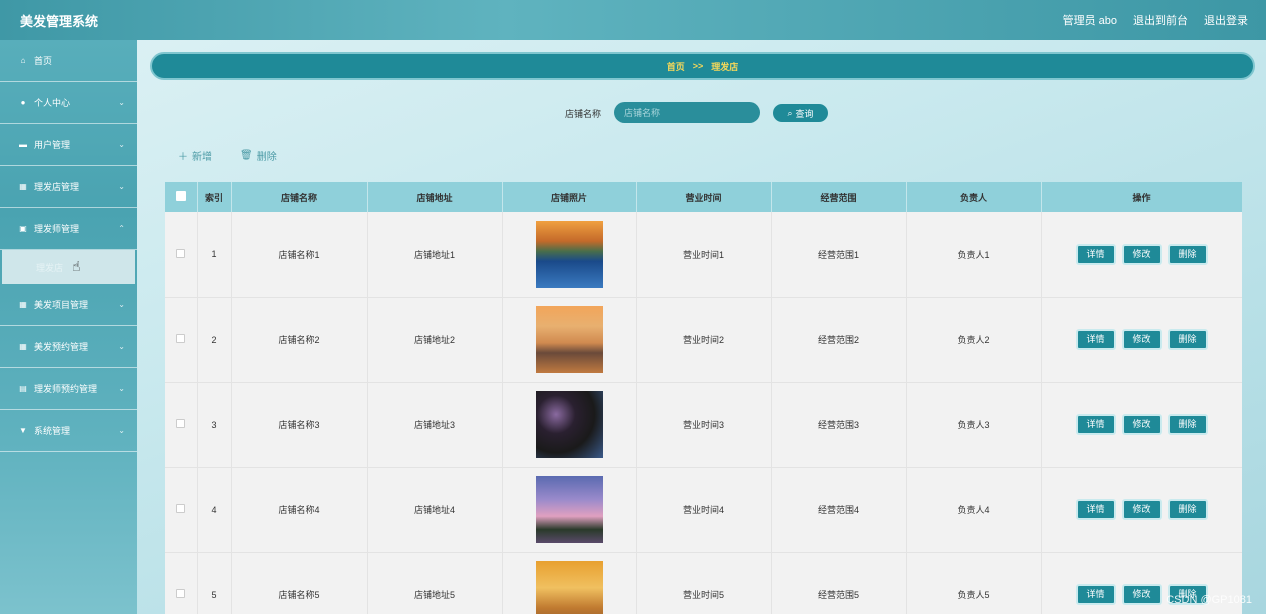  I want to click on table-row: 4 店铺名称4 店铺地址4 营业时间4 经营范围4 负责人4 详情 修改 删除, so click(703, 510).